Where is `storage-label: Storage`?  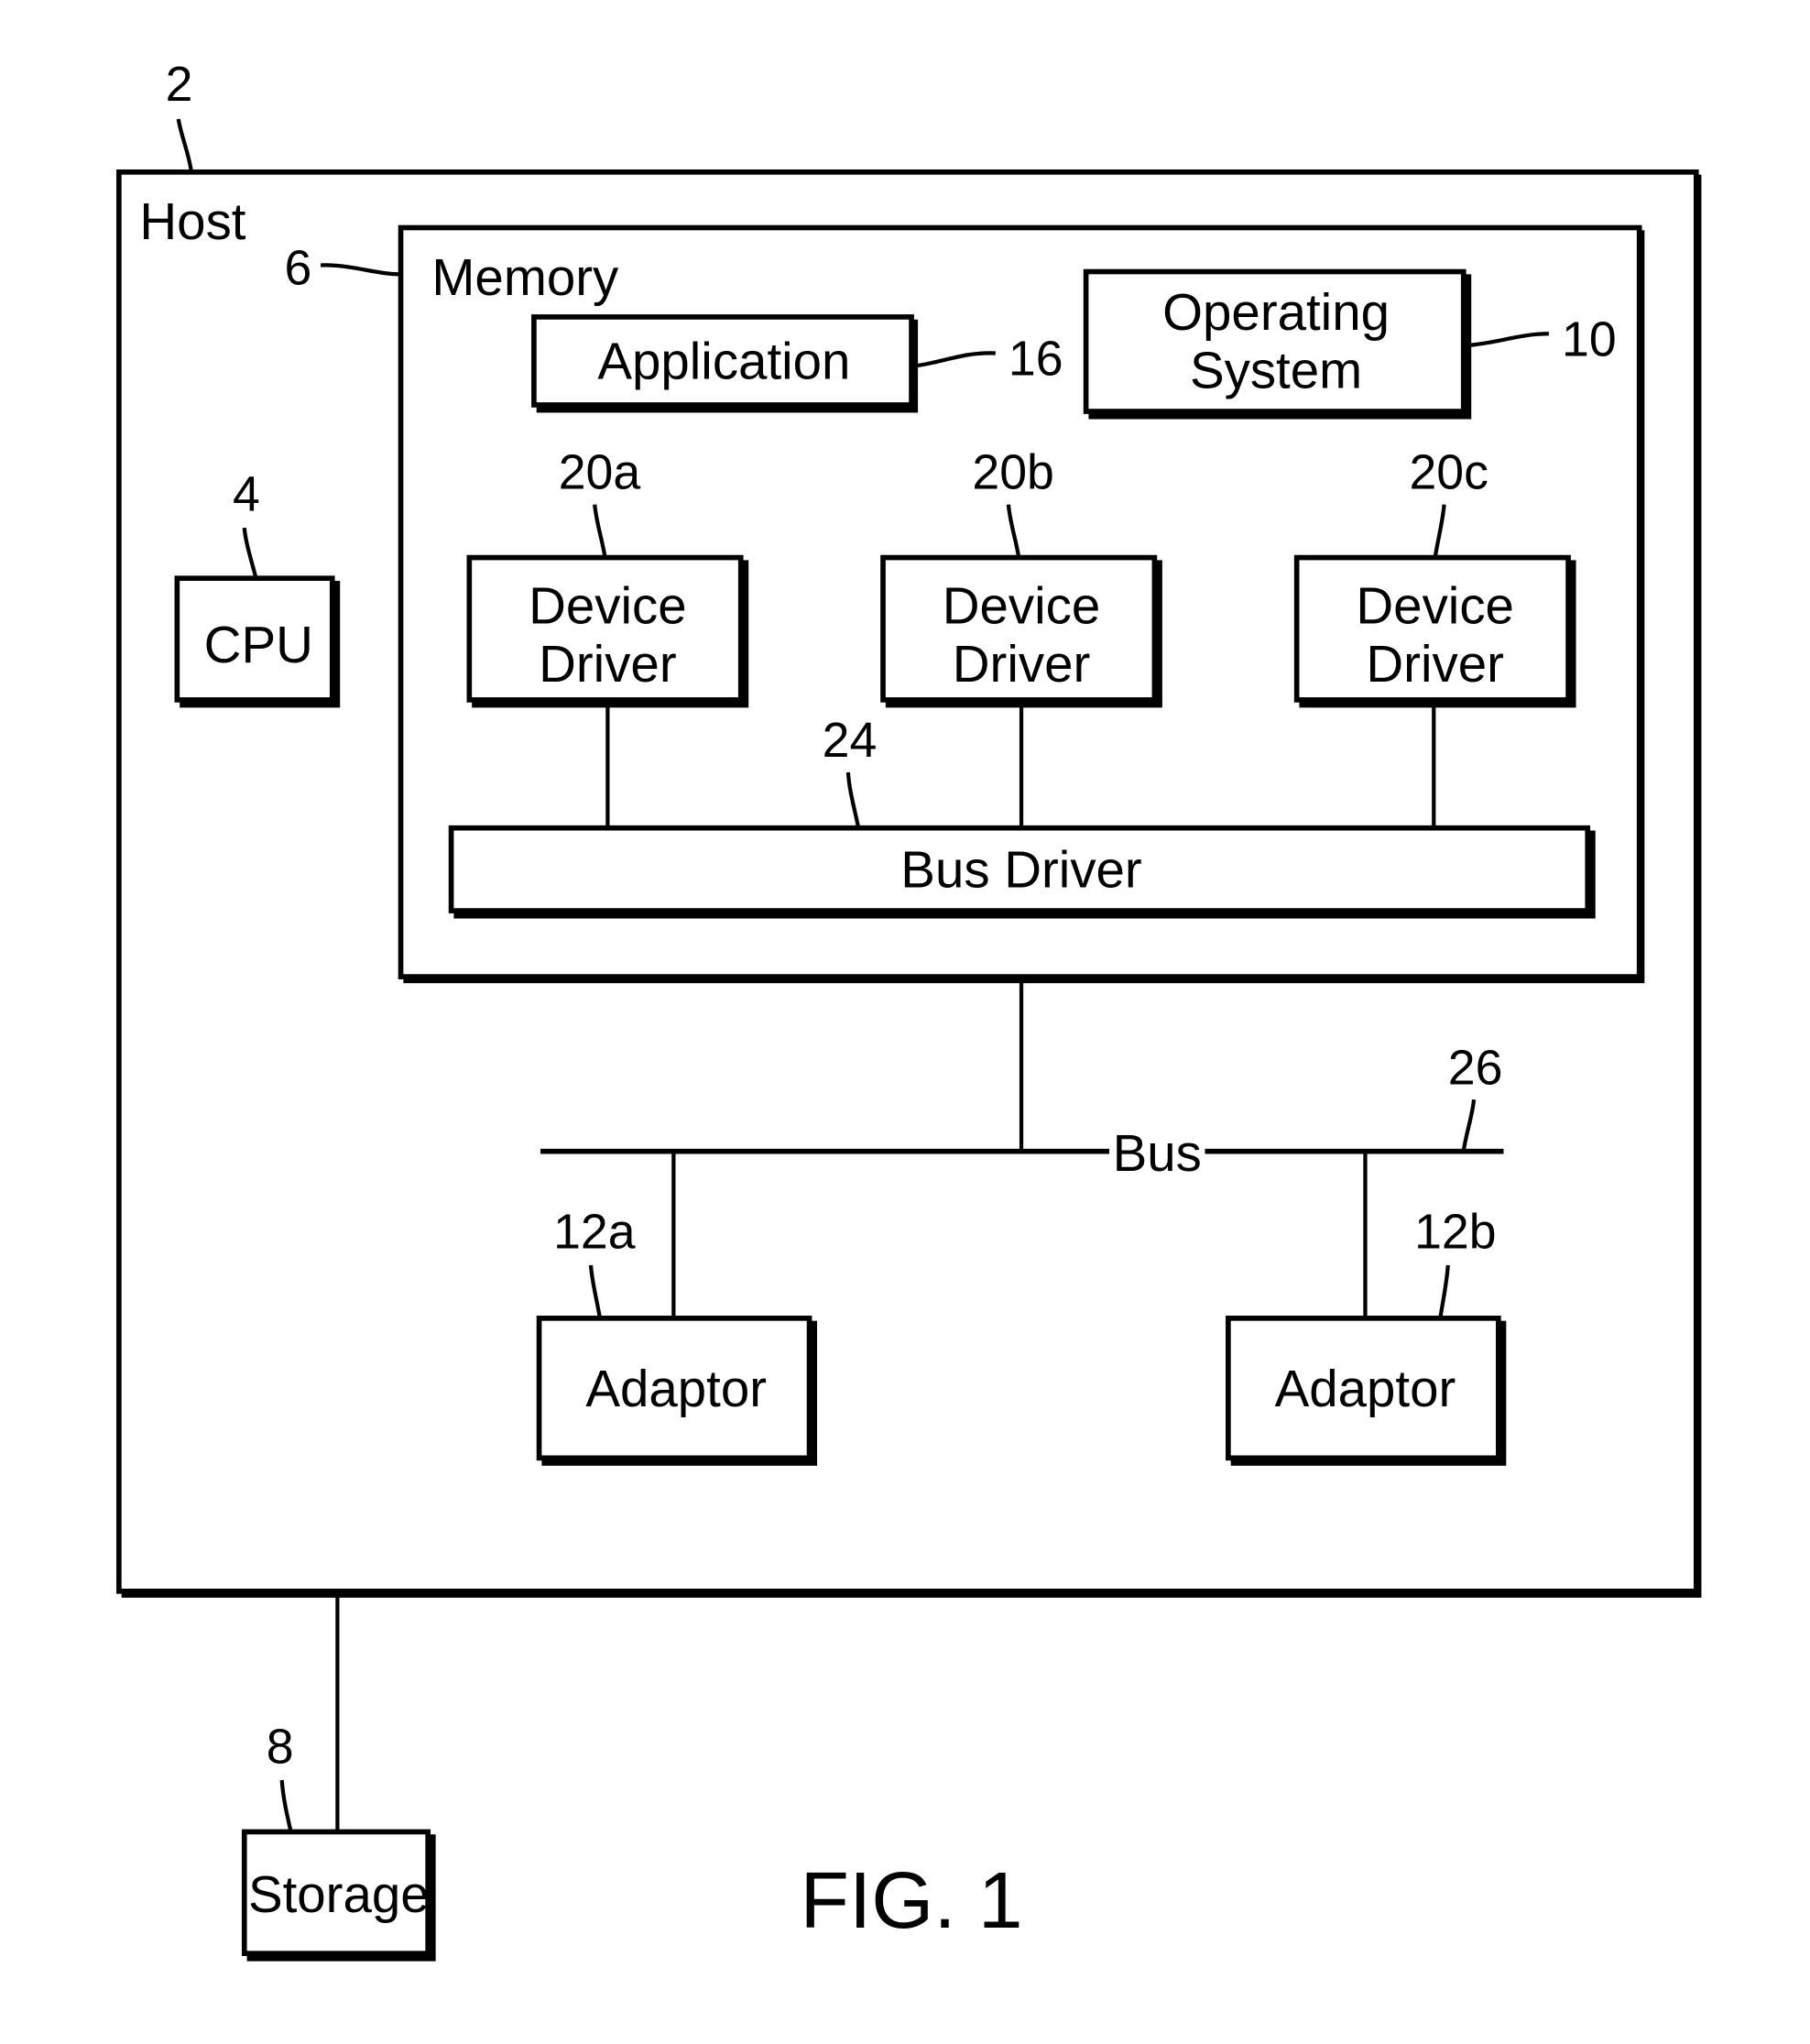 storage-label: Storage is located at coordinates (339, 1894).